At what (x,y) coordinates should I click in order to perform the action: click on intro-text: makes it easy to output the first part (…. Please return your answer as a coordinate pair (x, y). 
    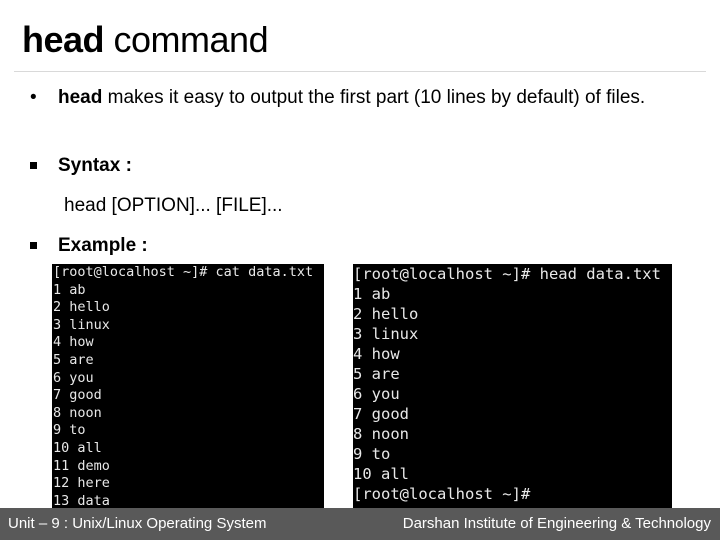
    Looking at the image, I should click on (374, 97).